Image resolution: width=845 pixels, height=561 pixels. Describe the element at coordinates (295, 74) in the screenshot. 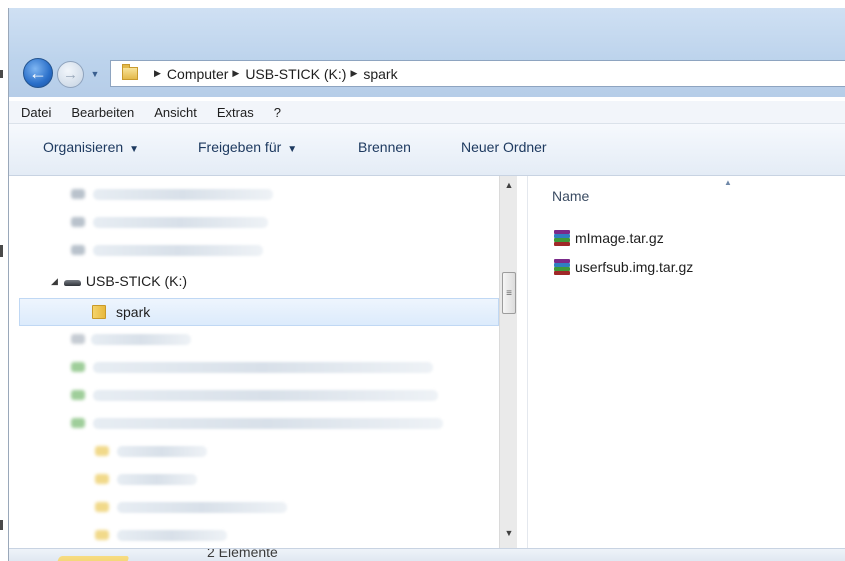

I see `breadcrumb-usb-stick: USB-STICK (K:)` at that location.